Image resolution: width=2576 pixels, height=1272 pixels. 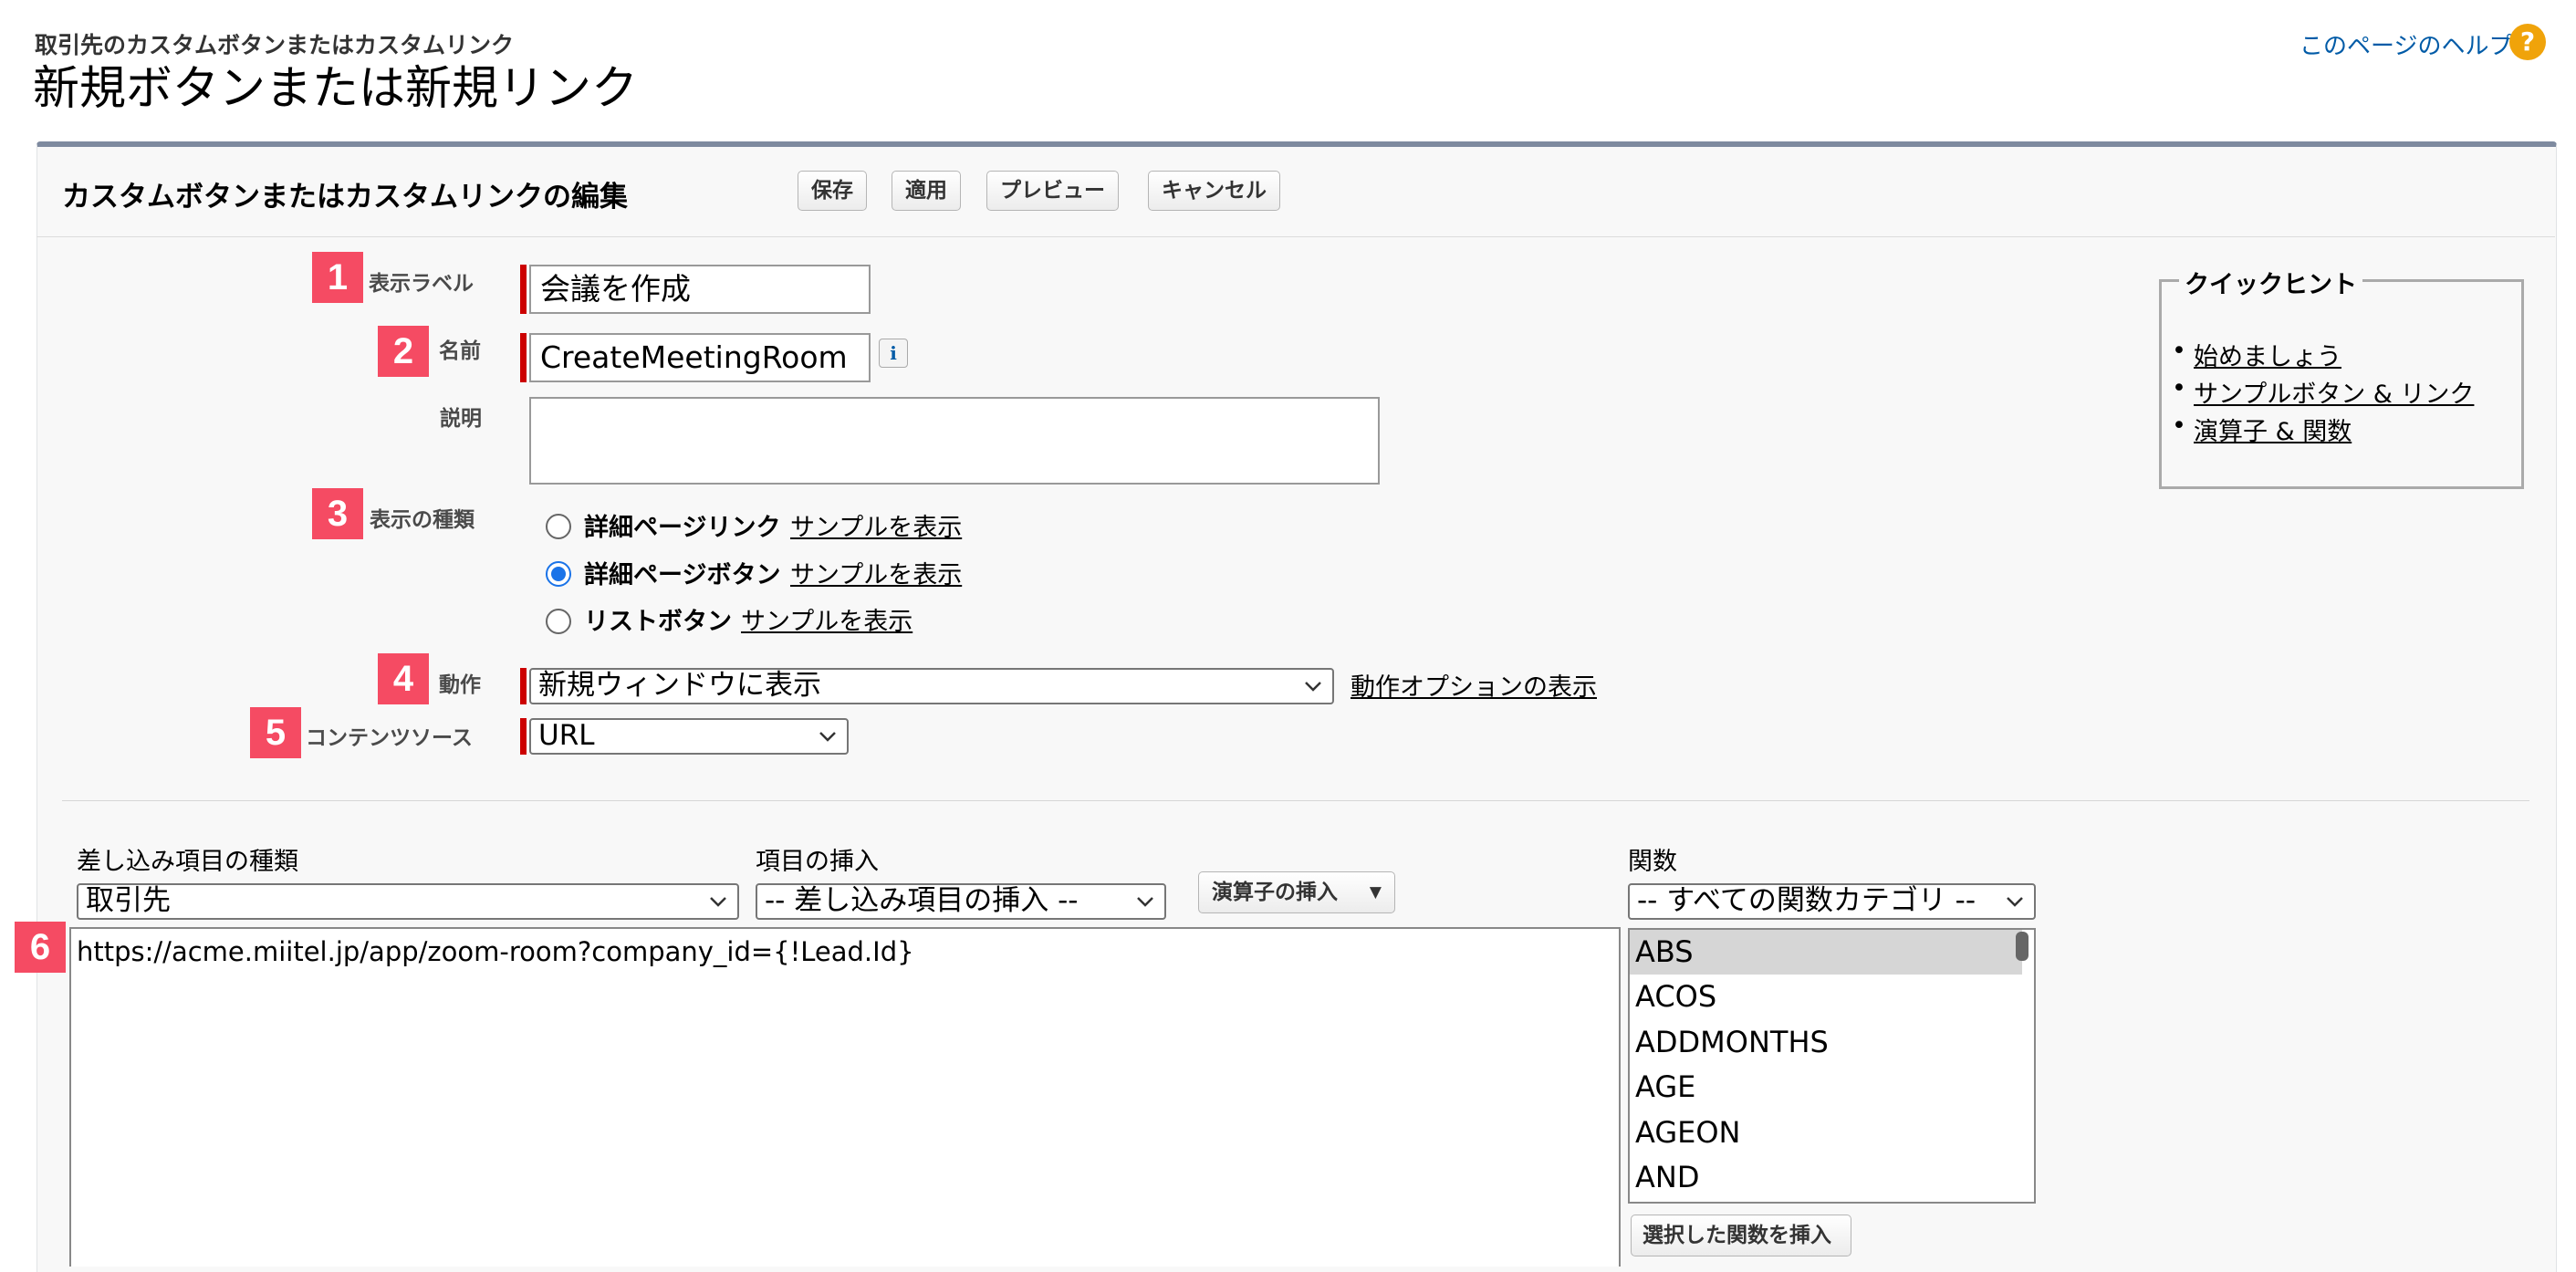 What do you see at coordinates (337, 513) in the screenshot?
I see `step-badge-3: 3` at bounding box center [337, 513].